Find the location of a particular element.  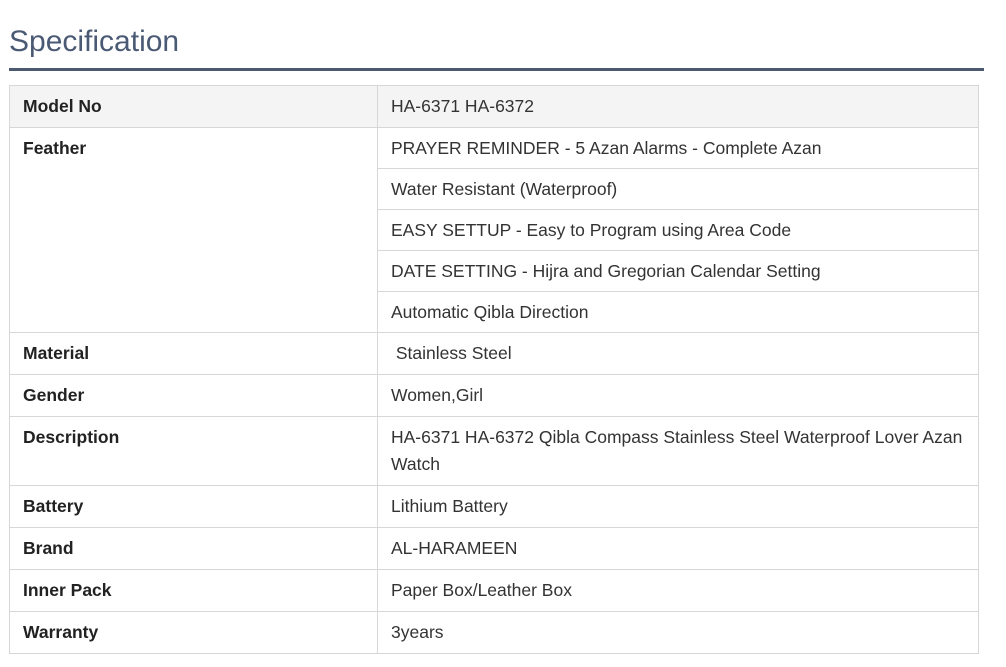

spec-row-model: Model No HA-6371 HA-6372 is located at coordinates (494, 106).